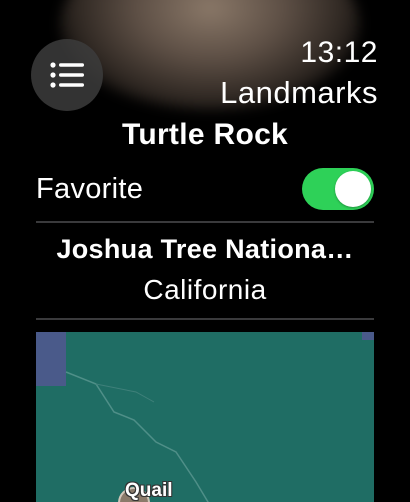 This screenshot has height=502, width=410. I want to click on favorite-row: Favorite, so click(205, 189).